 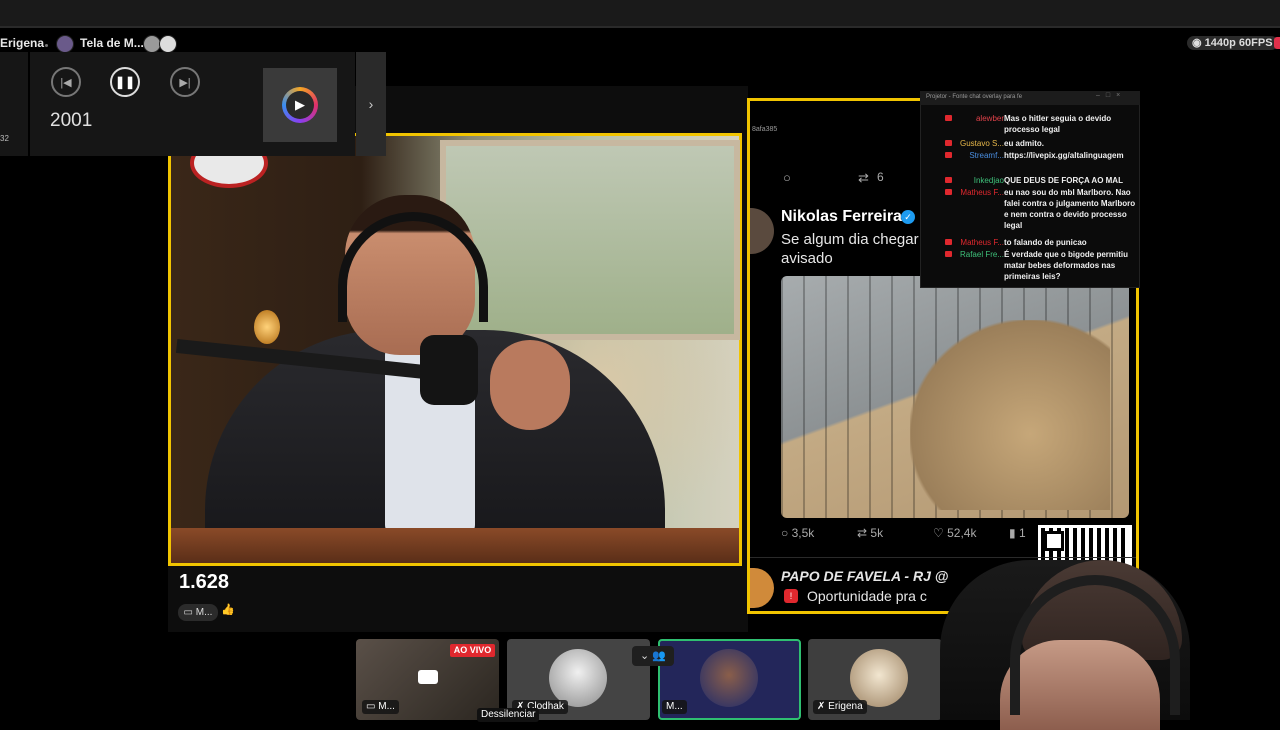 I want to click on reply-count: 3,5k, so click(x=803, y=533).